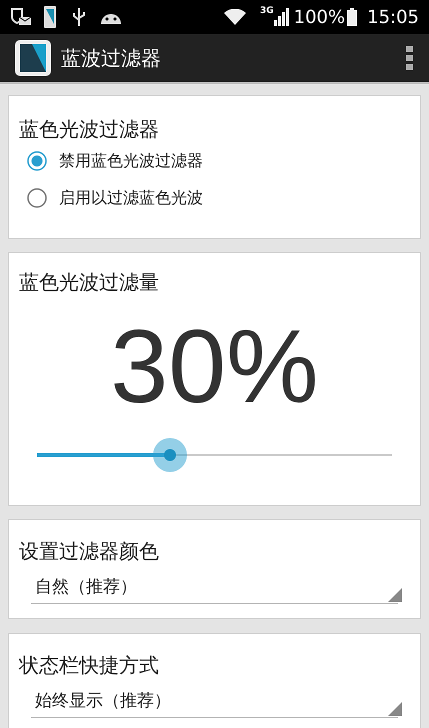 This screenshot has height=728, width=429. I want to click on slider-track, so click(214, 455).